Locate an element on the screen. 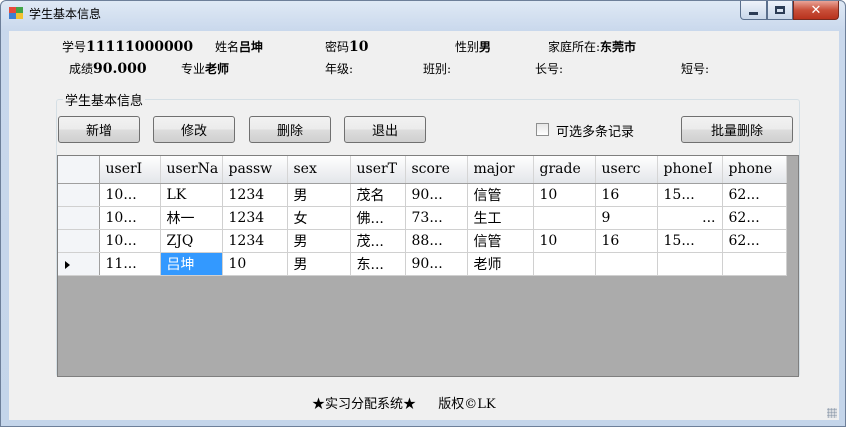 The height and width of the screenshot is (427, 846). column-header: score is located at coordinates (436, 170).